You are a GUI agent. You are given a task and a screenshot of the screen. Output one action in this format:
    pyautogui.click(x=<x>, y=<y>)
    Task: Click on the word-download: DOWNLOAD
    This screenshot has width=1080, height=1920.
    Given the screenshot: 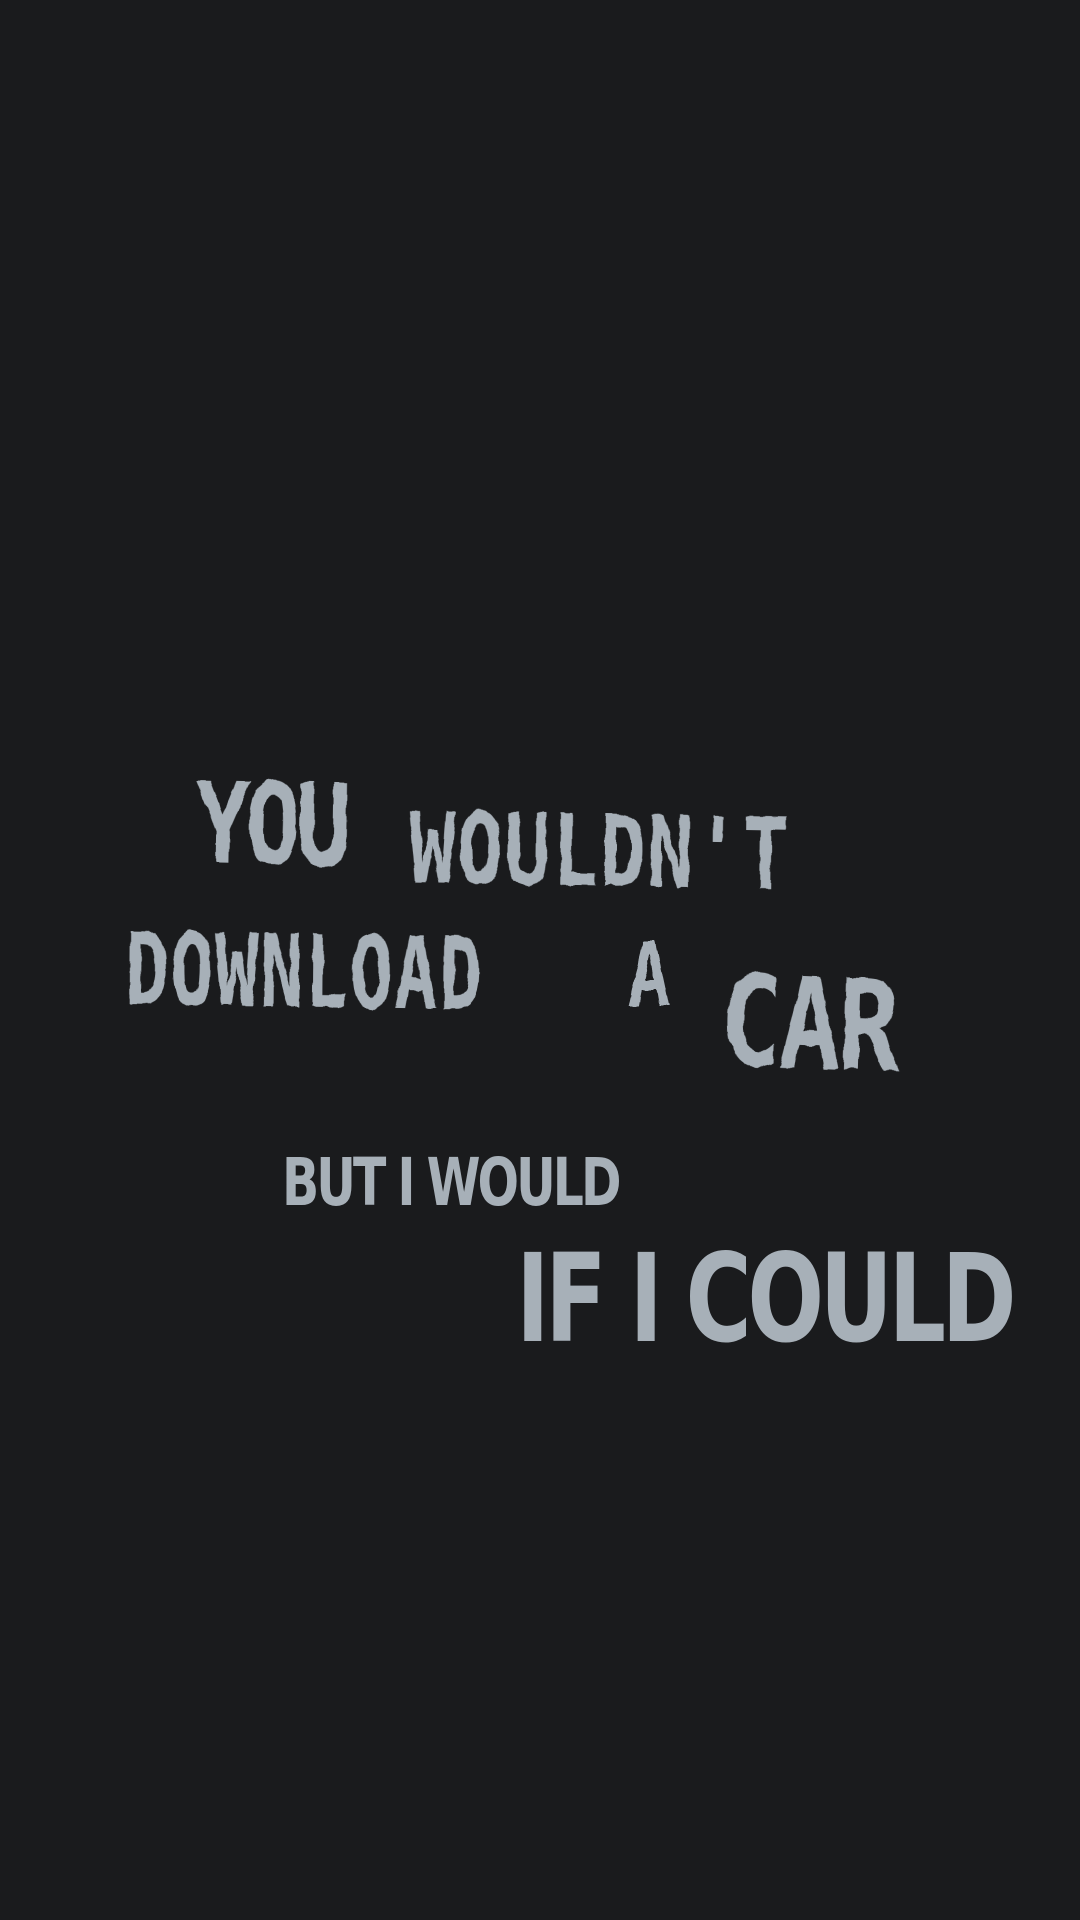 What is the action you would take?
    pyautogui.click(x=305, y=972)
    